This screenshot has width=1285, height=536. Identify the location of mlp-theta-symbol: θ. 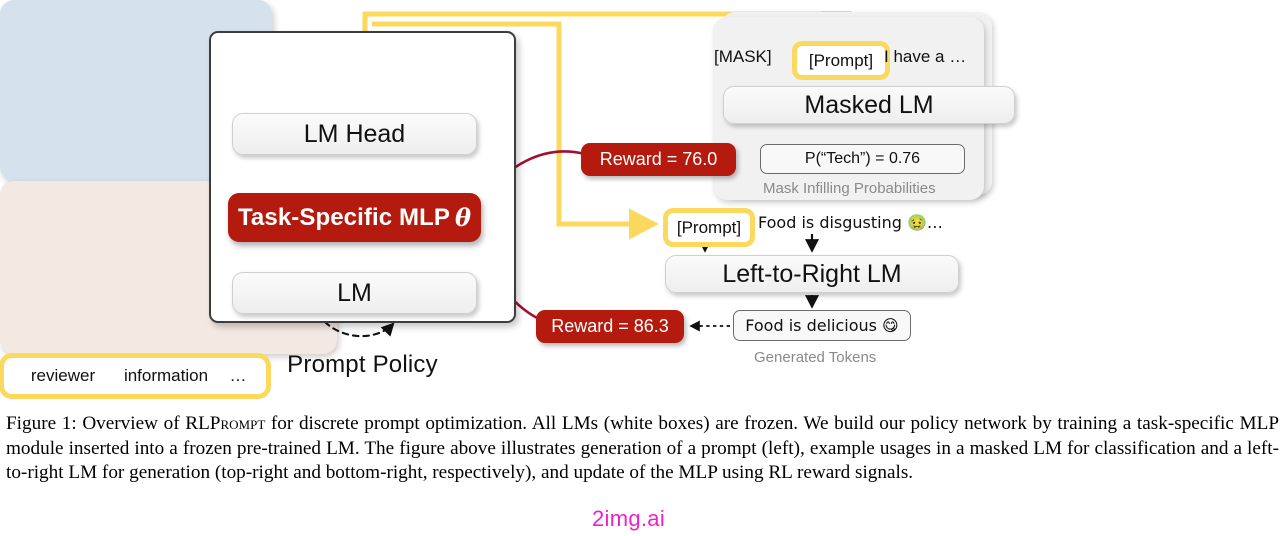
(463, 217).